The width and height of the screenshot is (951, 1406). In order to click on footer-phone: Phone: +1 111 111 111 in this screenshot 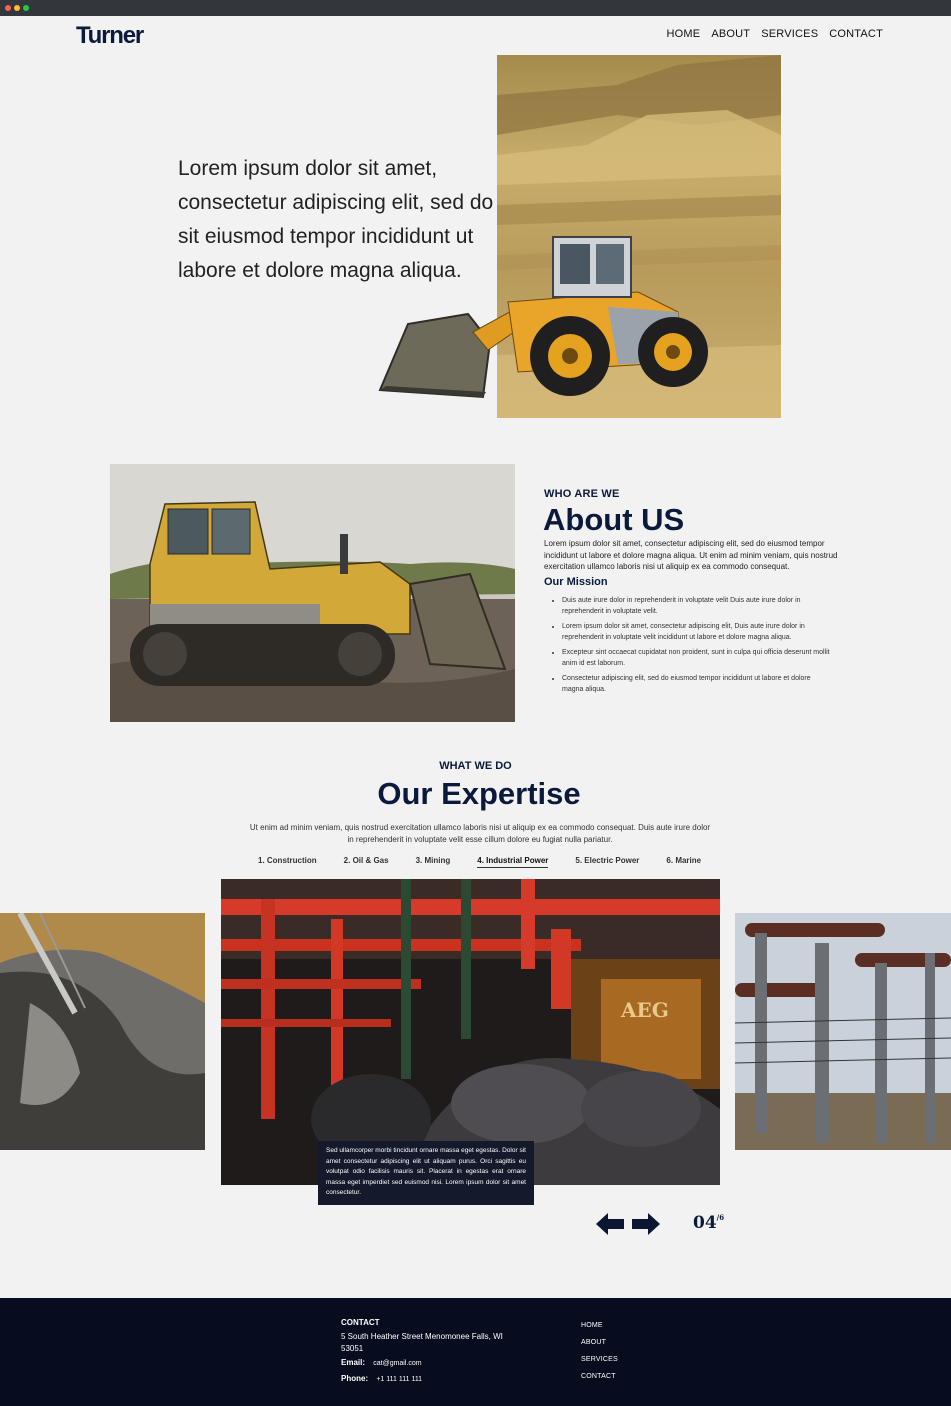, I will do `click(381, 1378)`.